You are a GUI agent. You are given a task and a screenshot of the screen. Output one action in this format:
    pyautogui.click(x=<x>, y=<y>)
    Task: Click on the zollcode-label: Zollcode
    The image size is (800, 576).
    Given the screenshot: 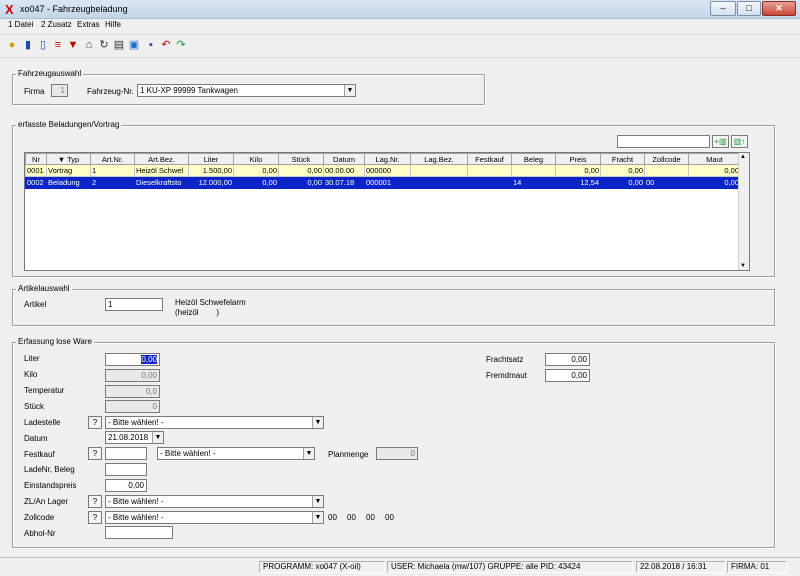 What is the action you would take?
    pyautogui.click(x=39, y=517)
    